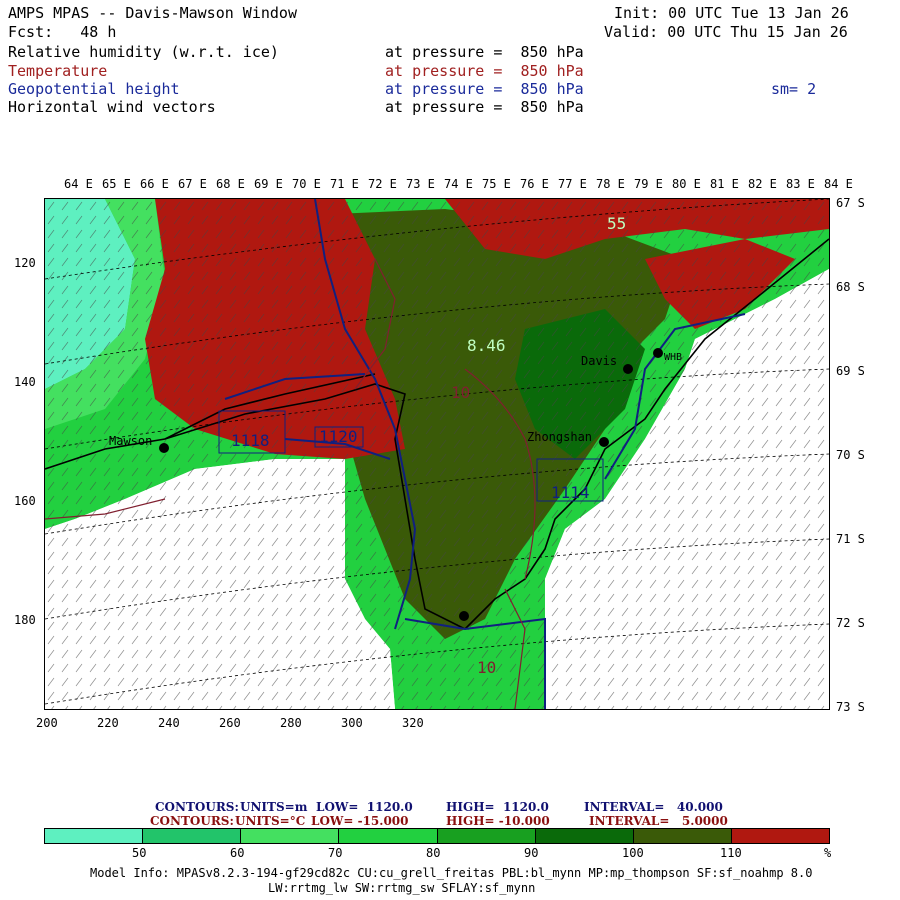  Describe the element at coordinates (62, 32) in the screenshot. I see `forecast-hour: Fcst: 48 h` at that location.